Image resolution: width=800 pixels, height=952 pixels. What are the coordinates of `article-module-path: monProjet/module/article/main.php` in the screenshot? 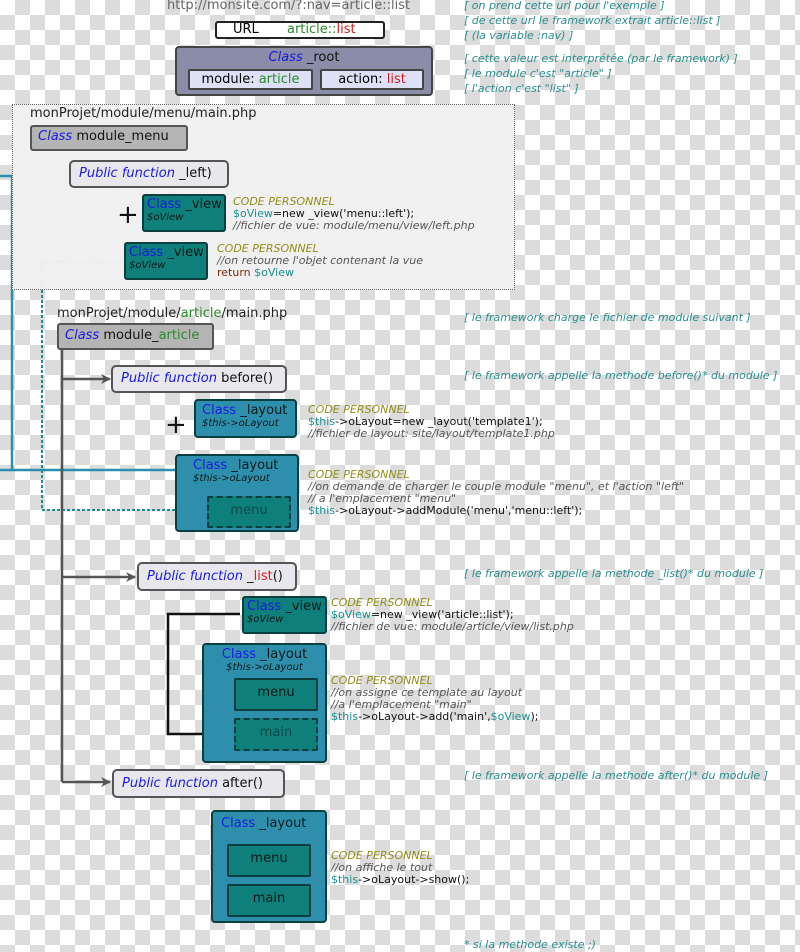 It's located at (172, 314).